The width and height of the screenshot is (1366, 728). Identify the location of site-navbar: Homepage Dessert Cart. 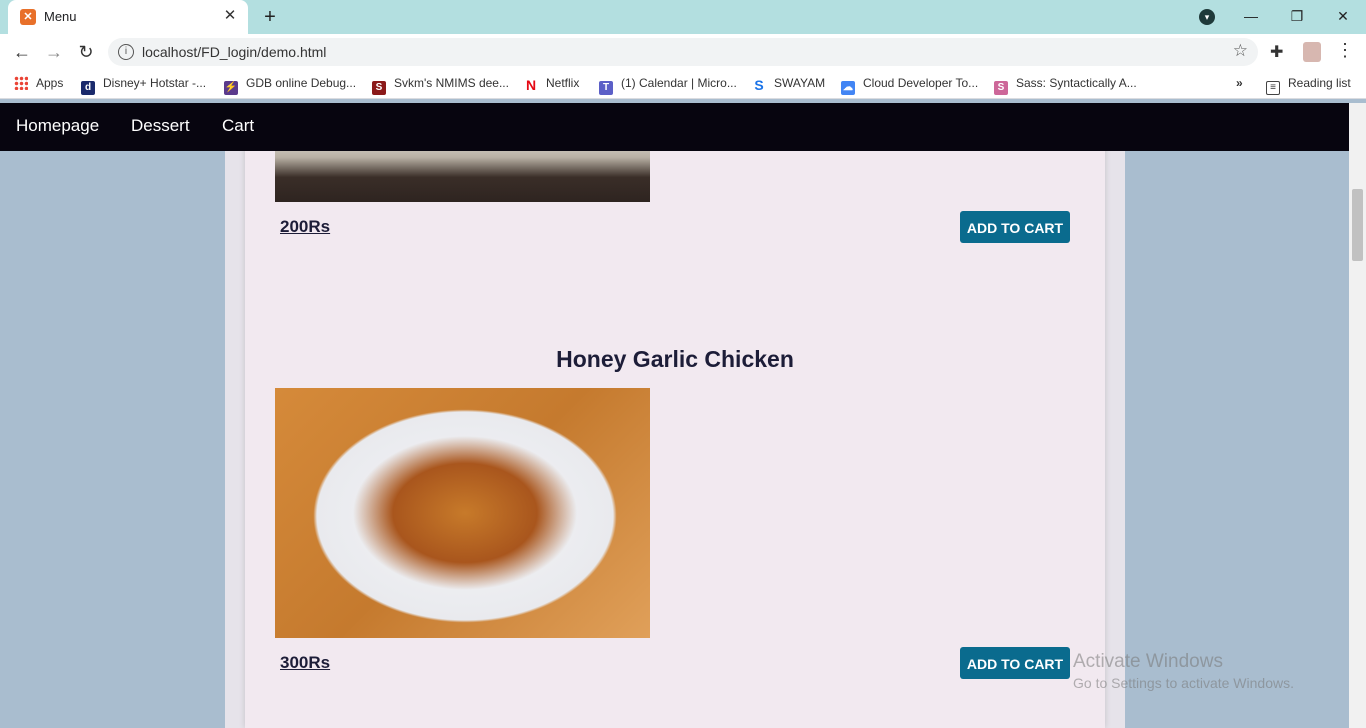
(674, 127).